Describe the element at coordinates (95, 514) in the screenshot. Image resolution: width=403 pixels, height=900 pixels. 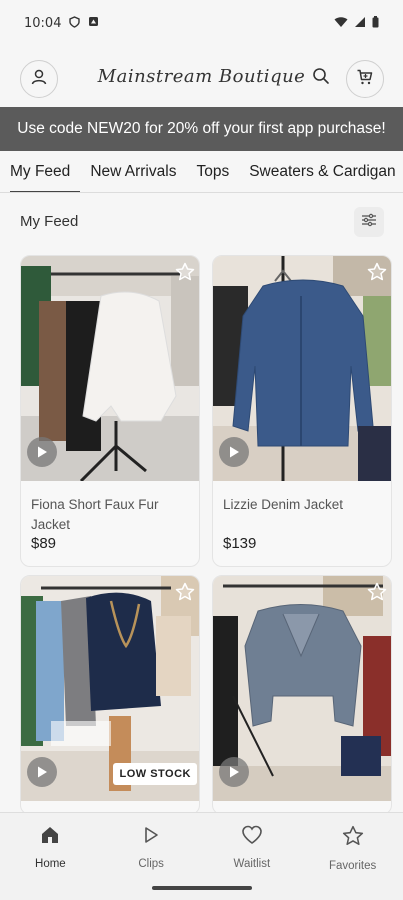
I see `product-name: Fiona Short Faux Fur Jacket` at that location.